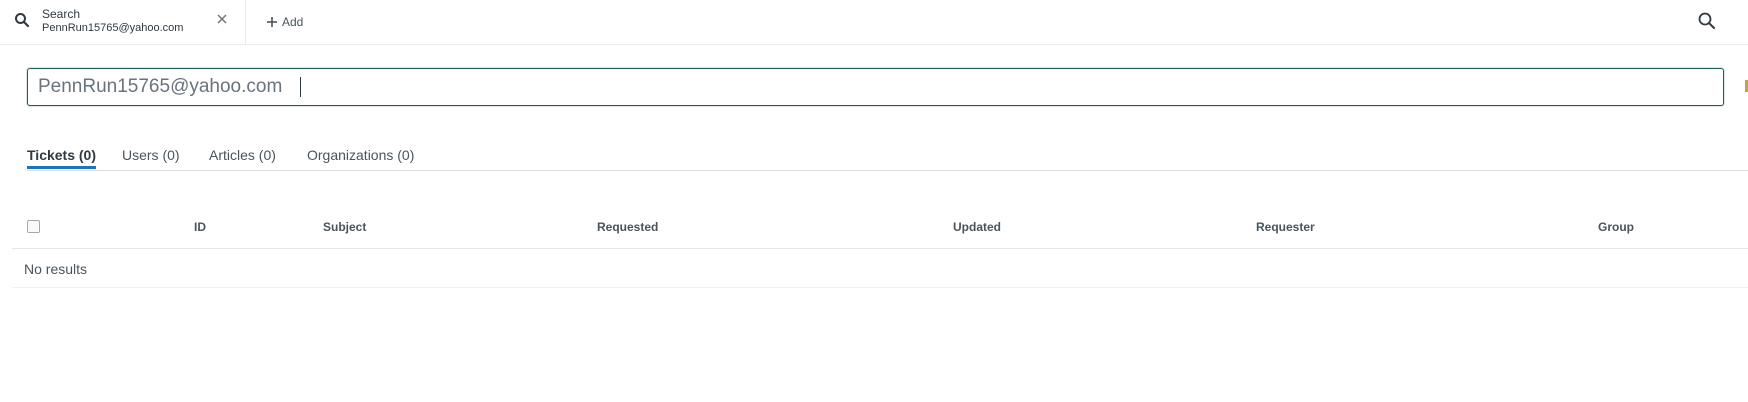 The width and height of the screenshot is (1748, 402). Describe the element at coordinates (300, 87) in the screenshot. I see `text-caret` at that location.